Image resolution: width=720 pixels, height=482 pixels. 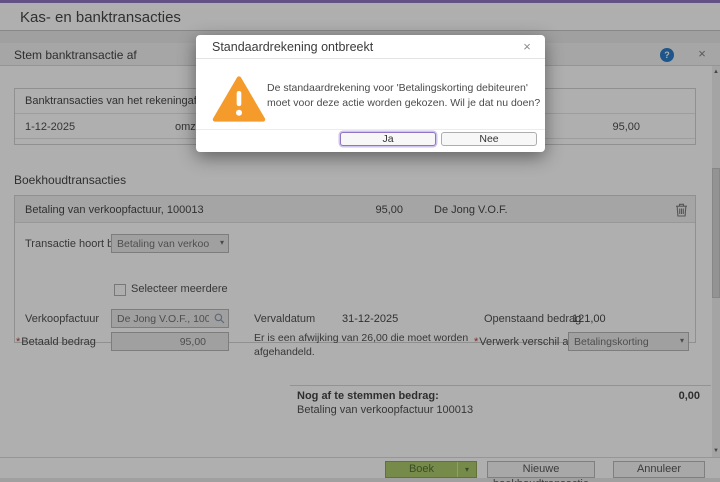 What do you see at coordinates (388, 139) in the screenshot?
I see `ja-button: Ja` at bounding box center [388, 139].